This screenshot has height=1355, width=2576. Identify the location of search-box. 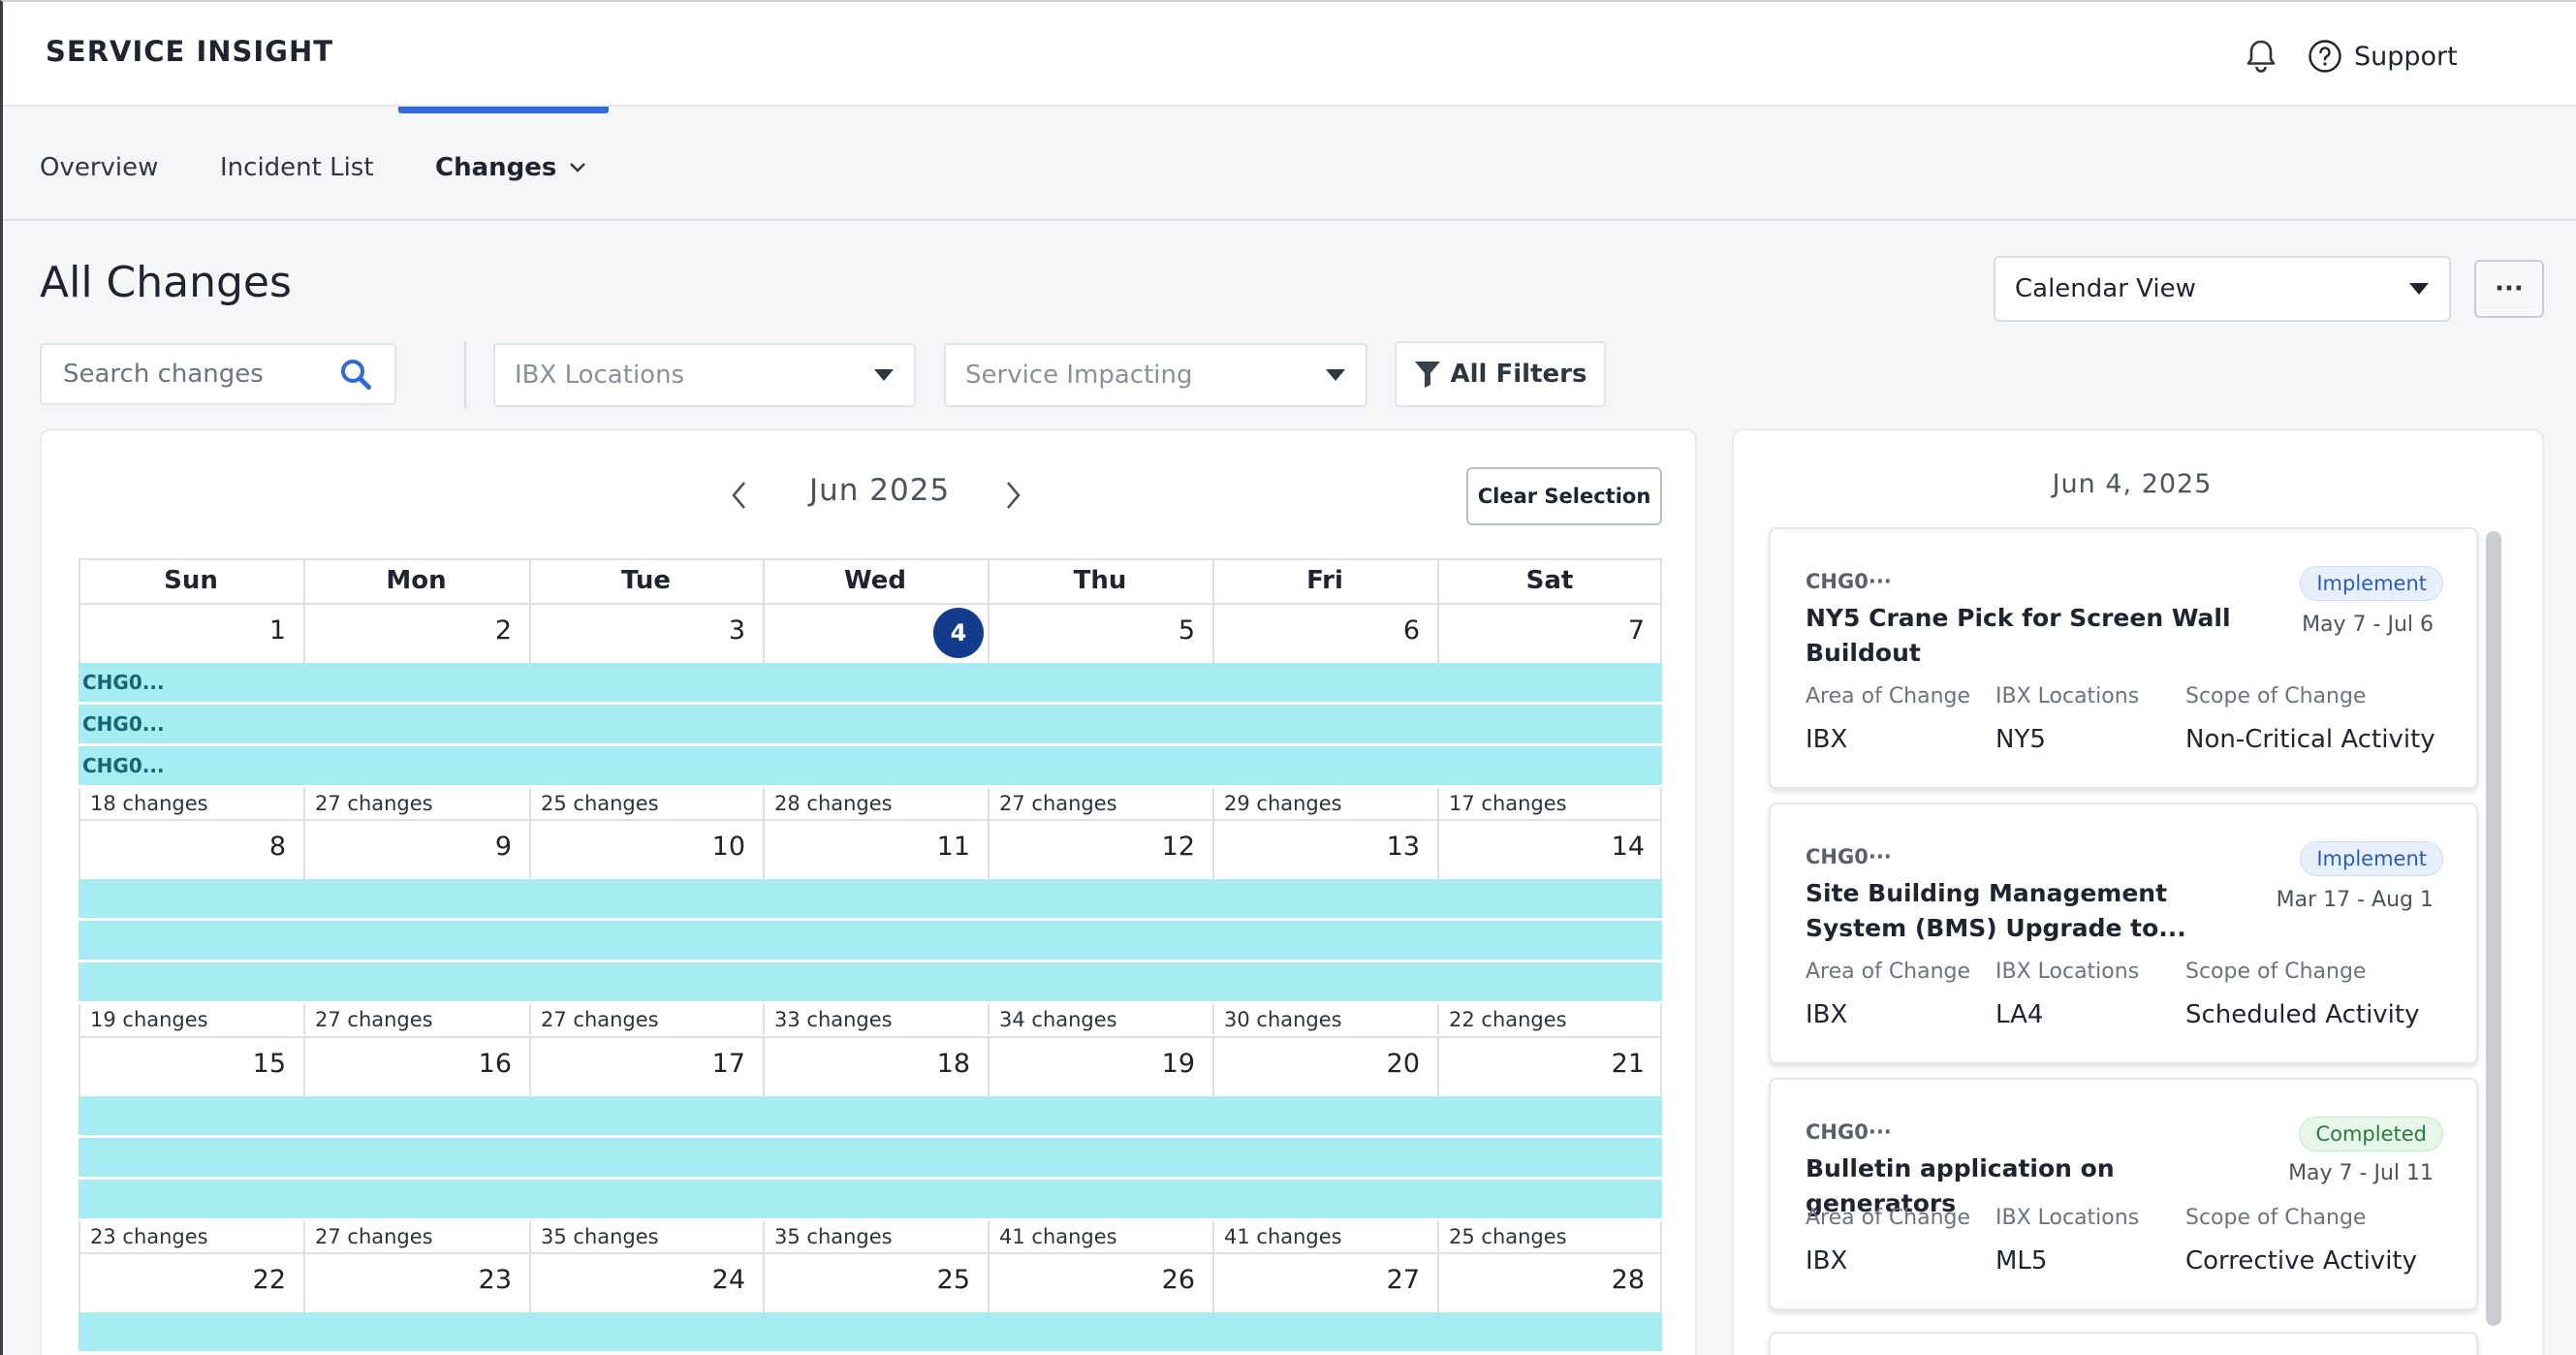
(218, 374).